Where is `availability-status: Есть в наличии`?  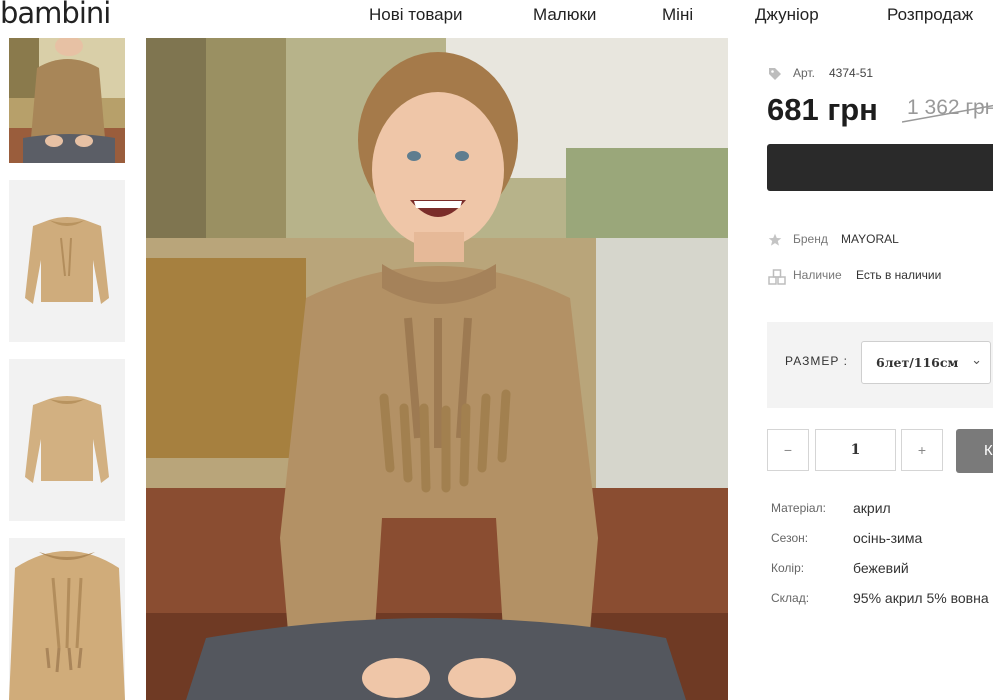 availability-status: Есть в наличии is located at coordinates (899, 275).